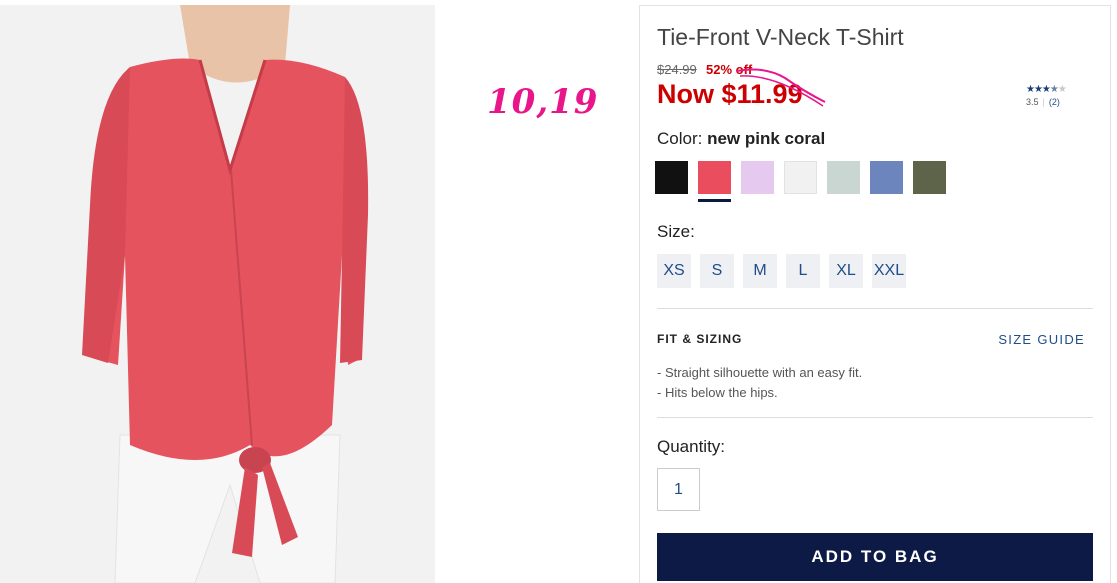 The width and height of the screenshot is (1117, 583). I want to click on color-swatch-blue, so click(886, 177).